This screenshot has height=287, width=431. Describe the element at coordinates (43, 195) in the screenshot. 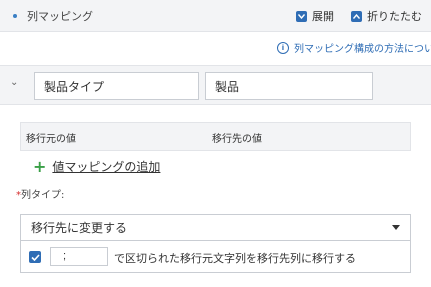

I see `column-type-label-text: 列タイプ:` at that location.